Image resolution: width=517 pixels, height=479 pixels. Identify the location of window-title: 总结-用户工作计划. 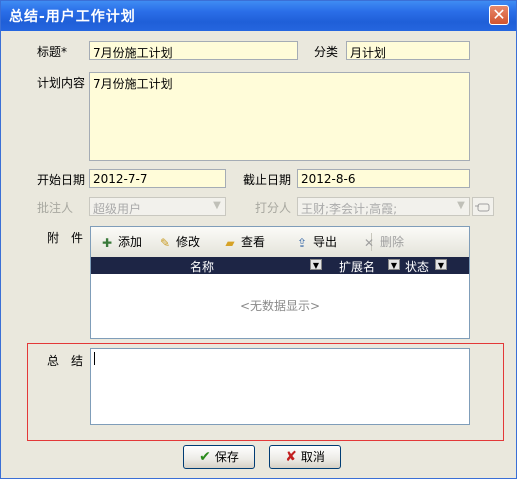
(72, 17).